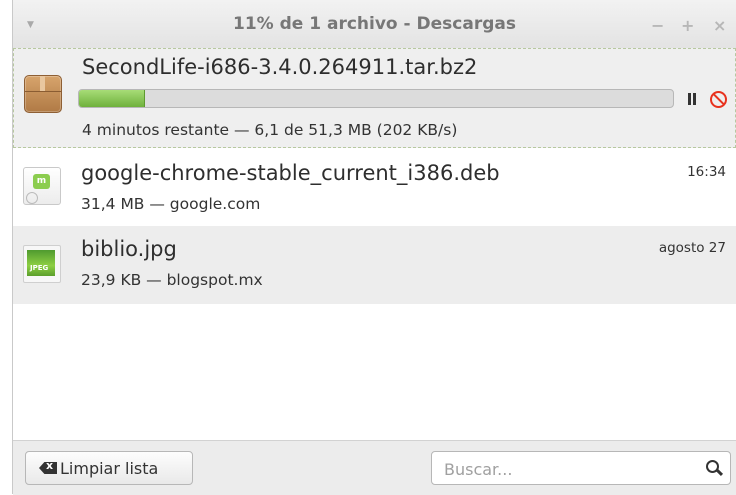 The image size is (736, 495). Describe the element at coordinates (692, 248) in the screenshot. I see `download-time: agosto 27` at that location.